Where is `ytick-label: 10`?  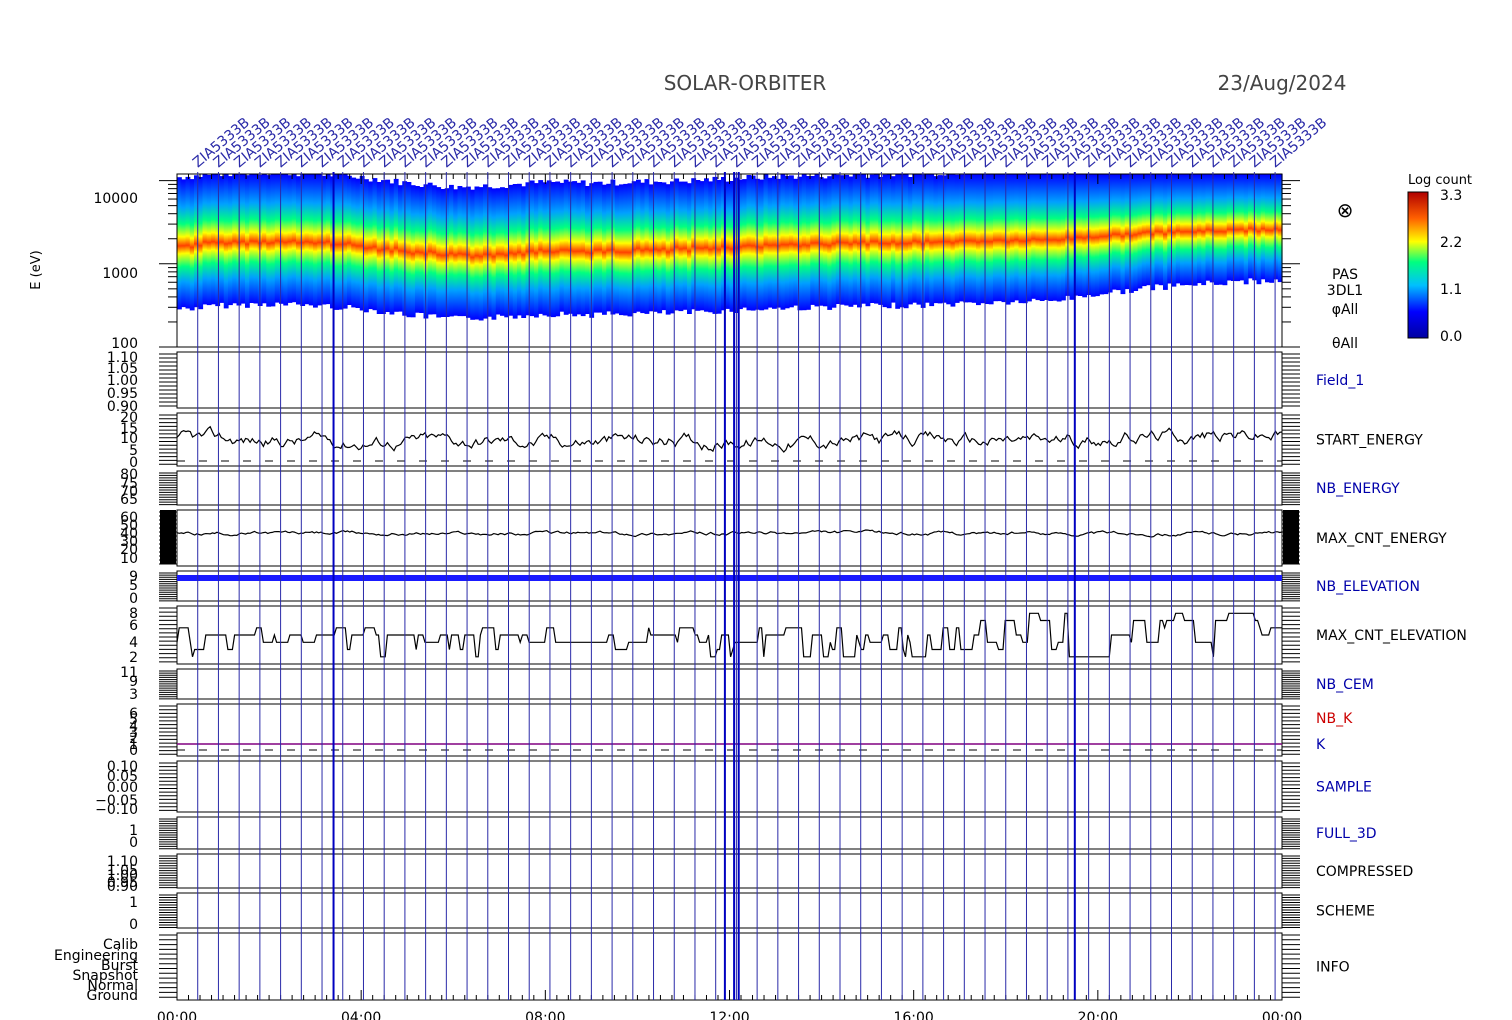 ytick-label: 10 is located at coordinates (129, 559).